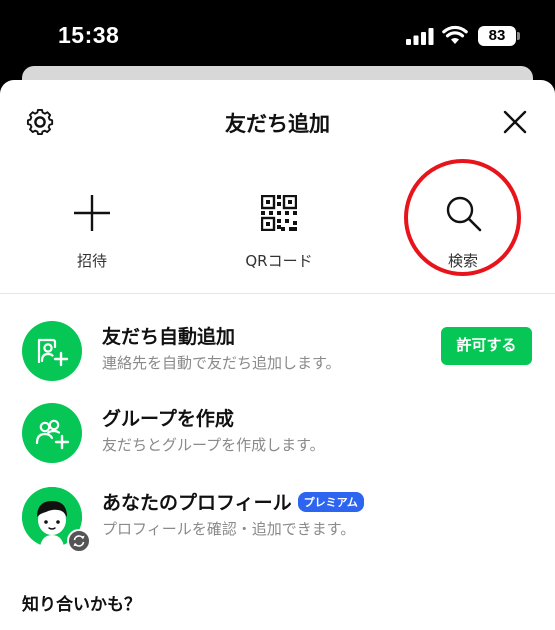  Describe the element at coordinates (213, 445) in the screenshot. I see `create-group-subtitle: 友だちとグループを作成します。` at that location.